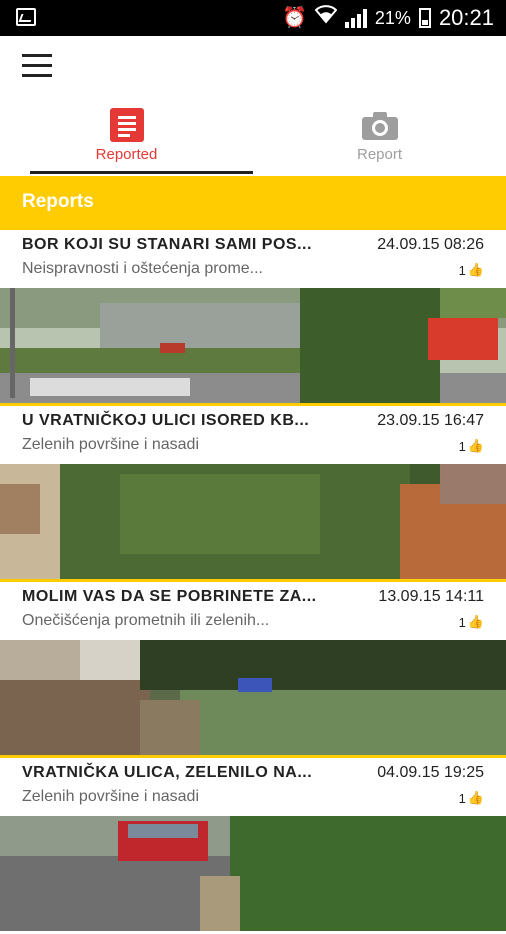 This screenshot has width=506, height=934. Describe the element at coordinates (26, 17) in the screenshot. I see `gallery-notification-icon` at that location.